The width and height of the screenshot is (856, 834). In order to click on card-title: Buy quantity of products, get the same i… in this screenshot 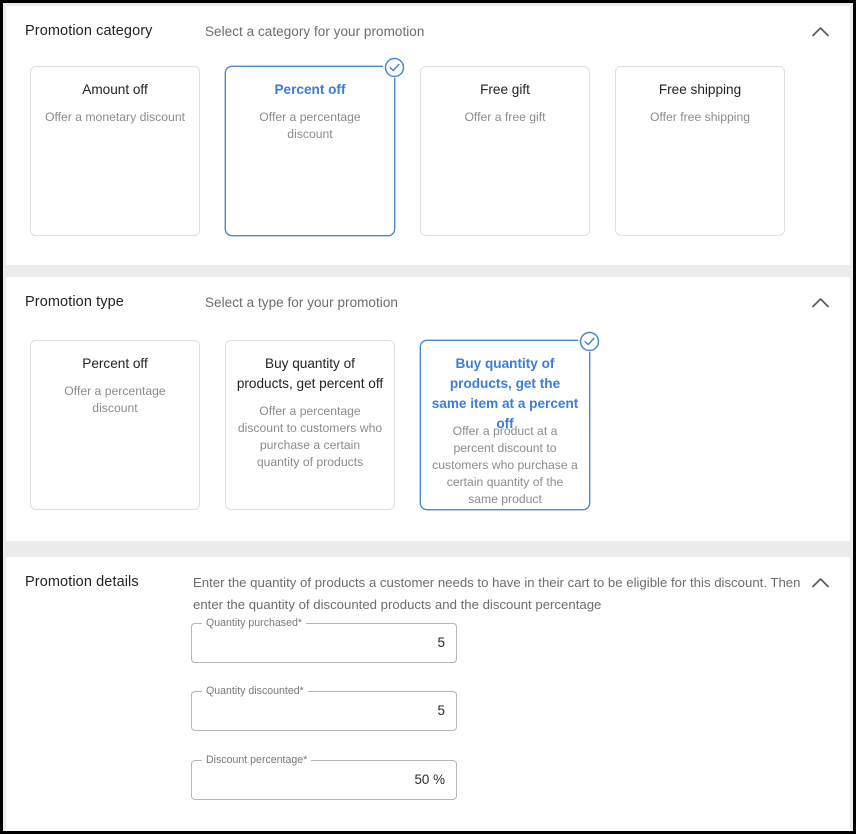, I will do `click(505, 393)`.